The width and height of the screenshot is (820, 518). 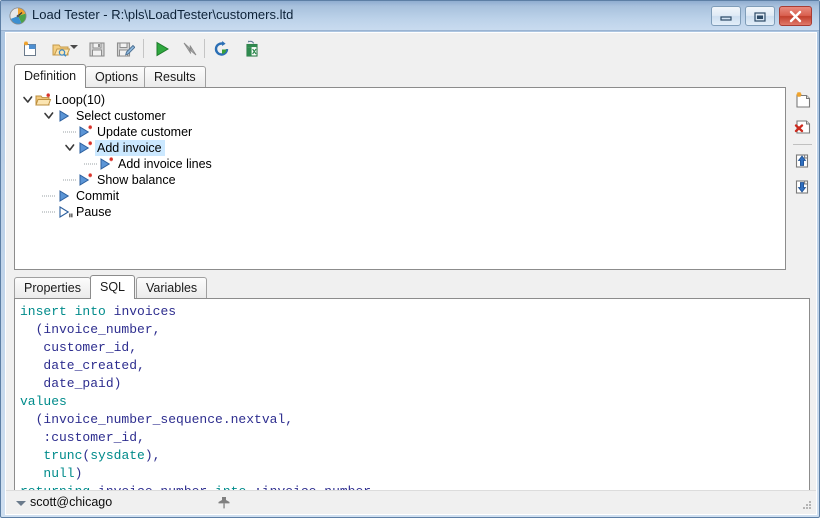 I want to click on sql-token: ),, so click(x=152, y=455).